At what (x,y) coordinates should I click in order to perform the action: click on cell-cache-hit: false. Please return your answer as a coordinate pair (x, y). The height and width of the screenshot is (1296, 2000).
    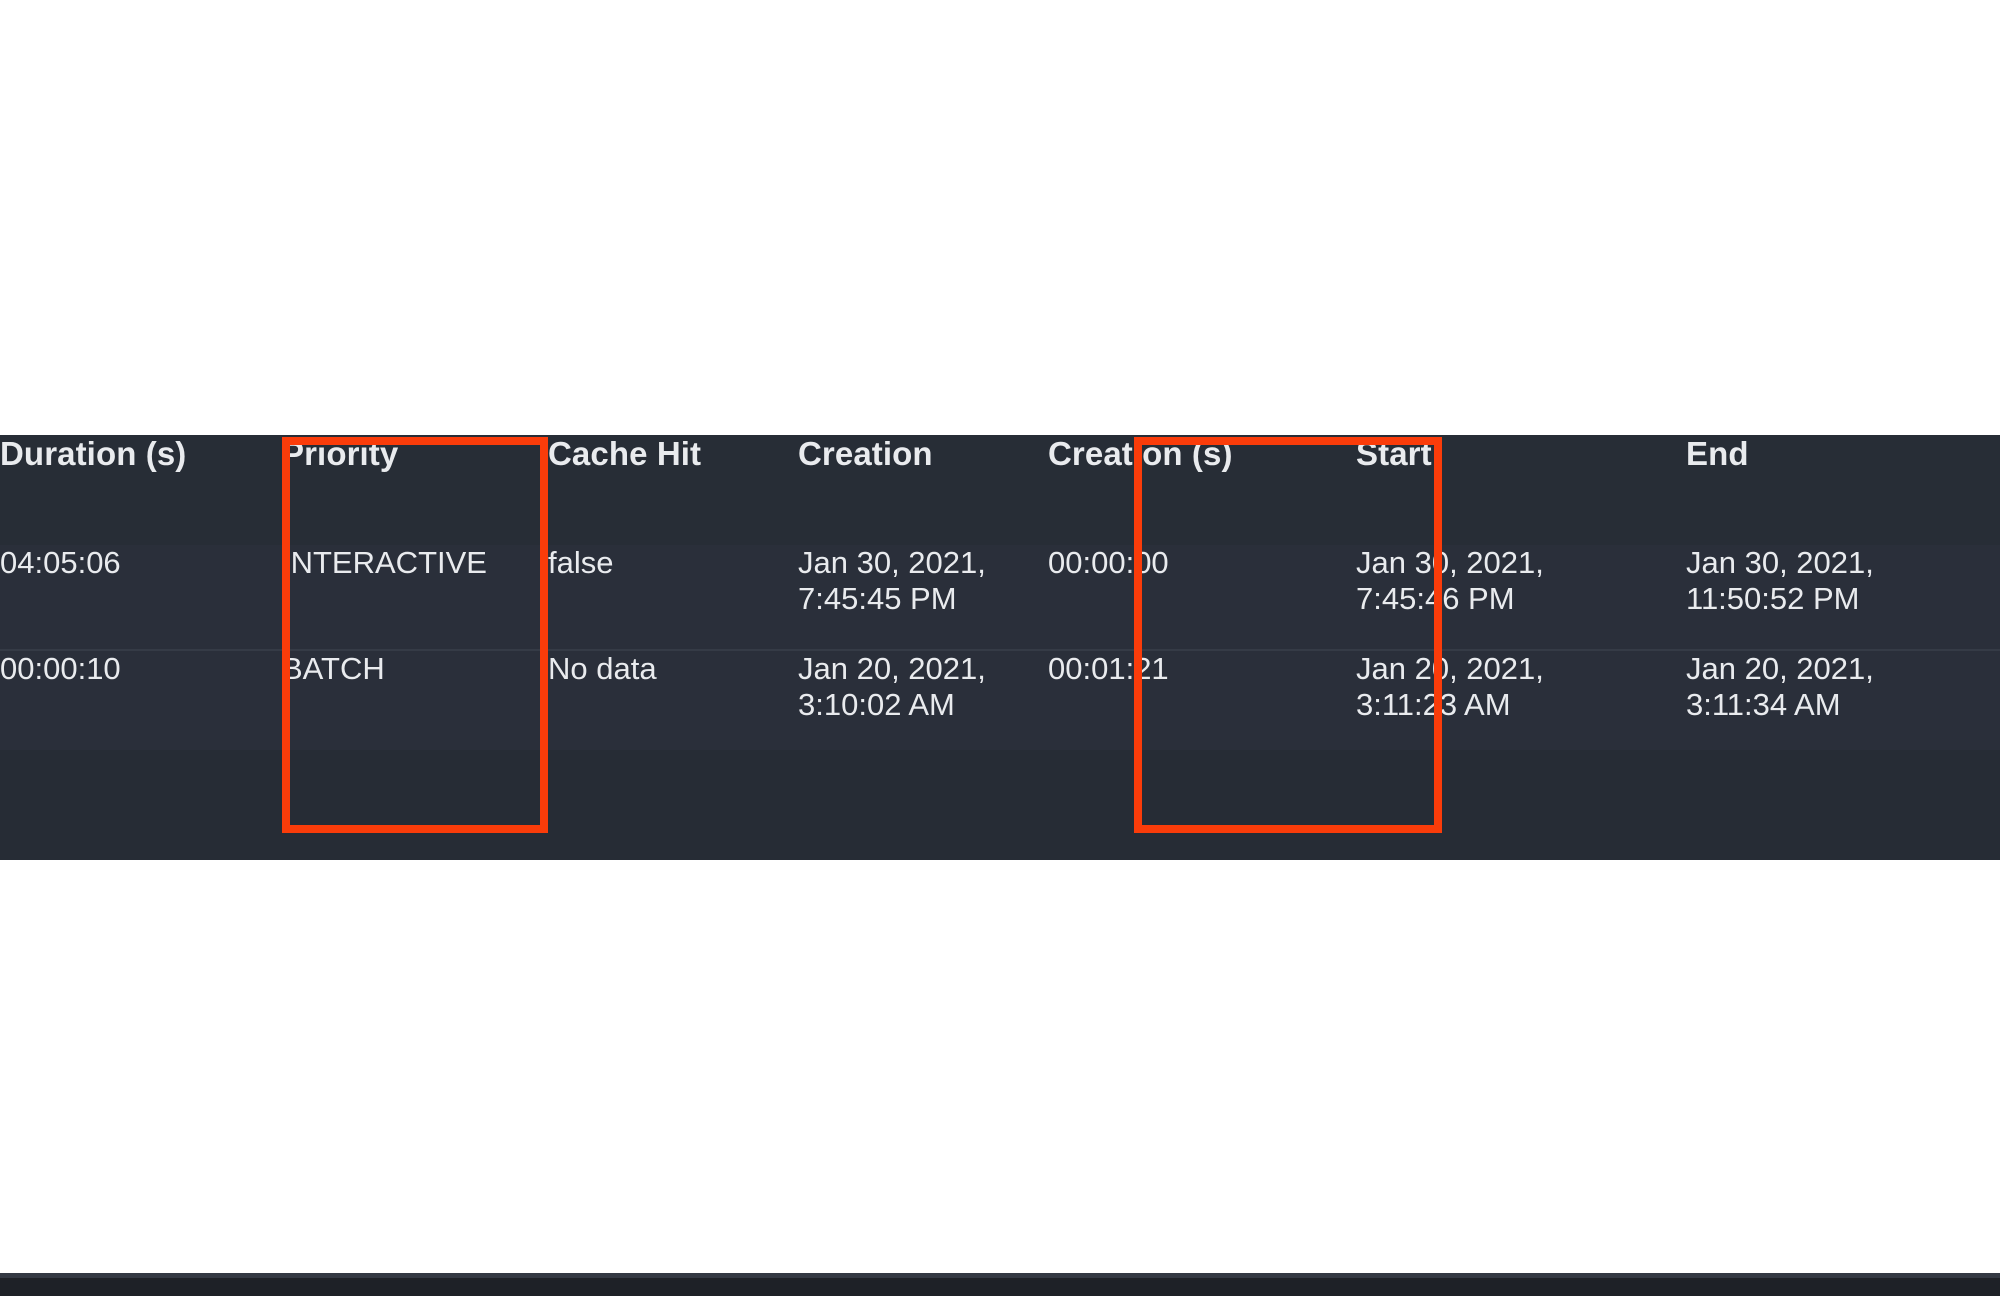
    Looking at the image, I should click on (673, 597).